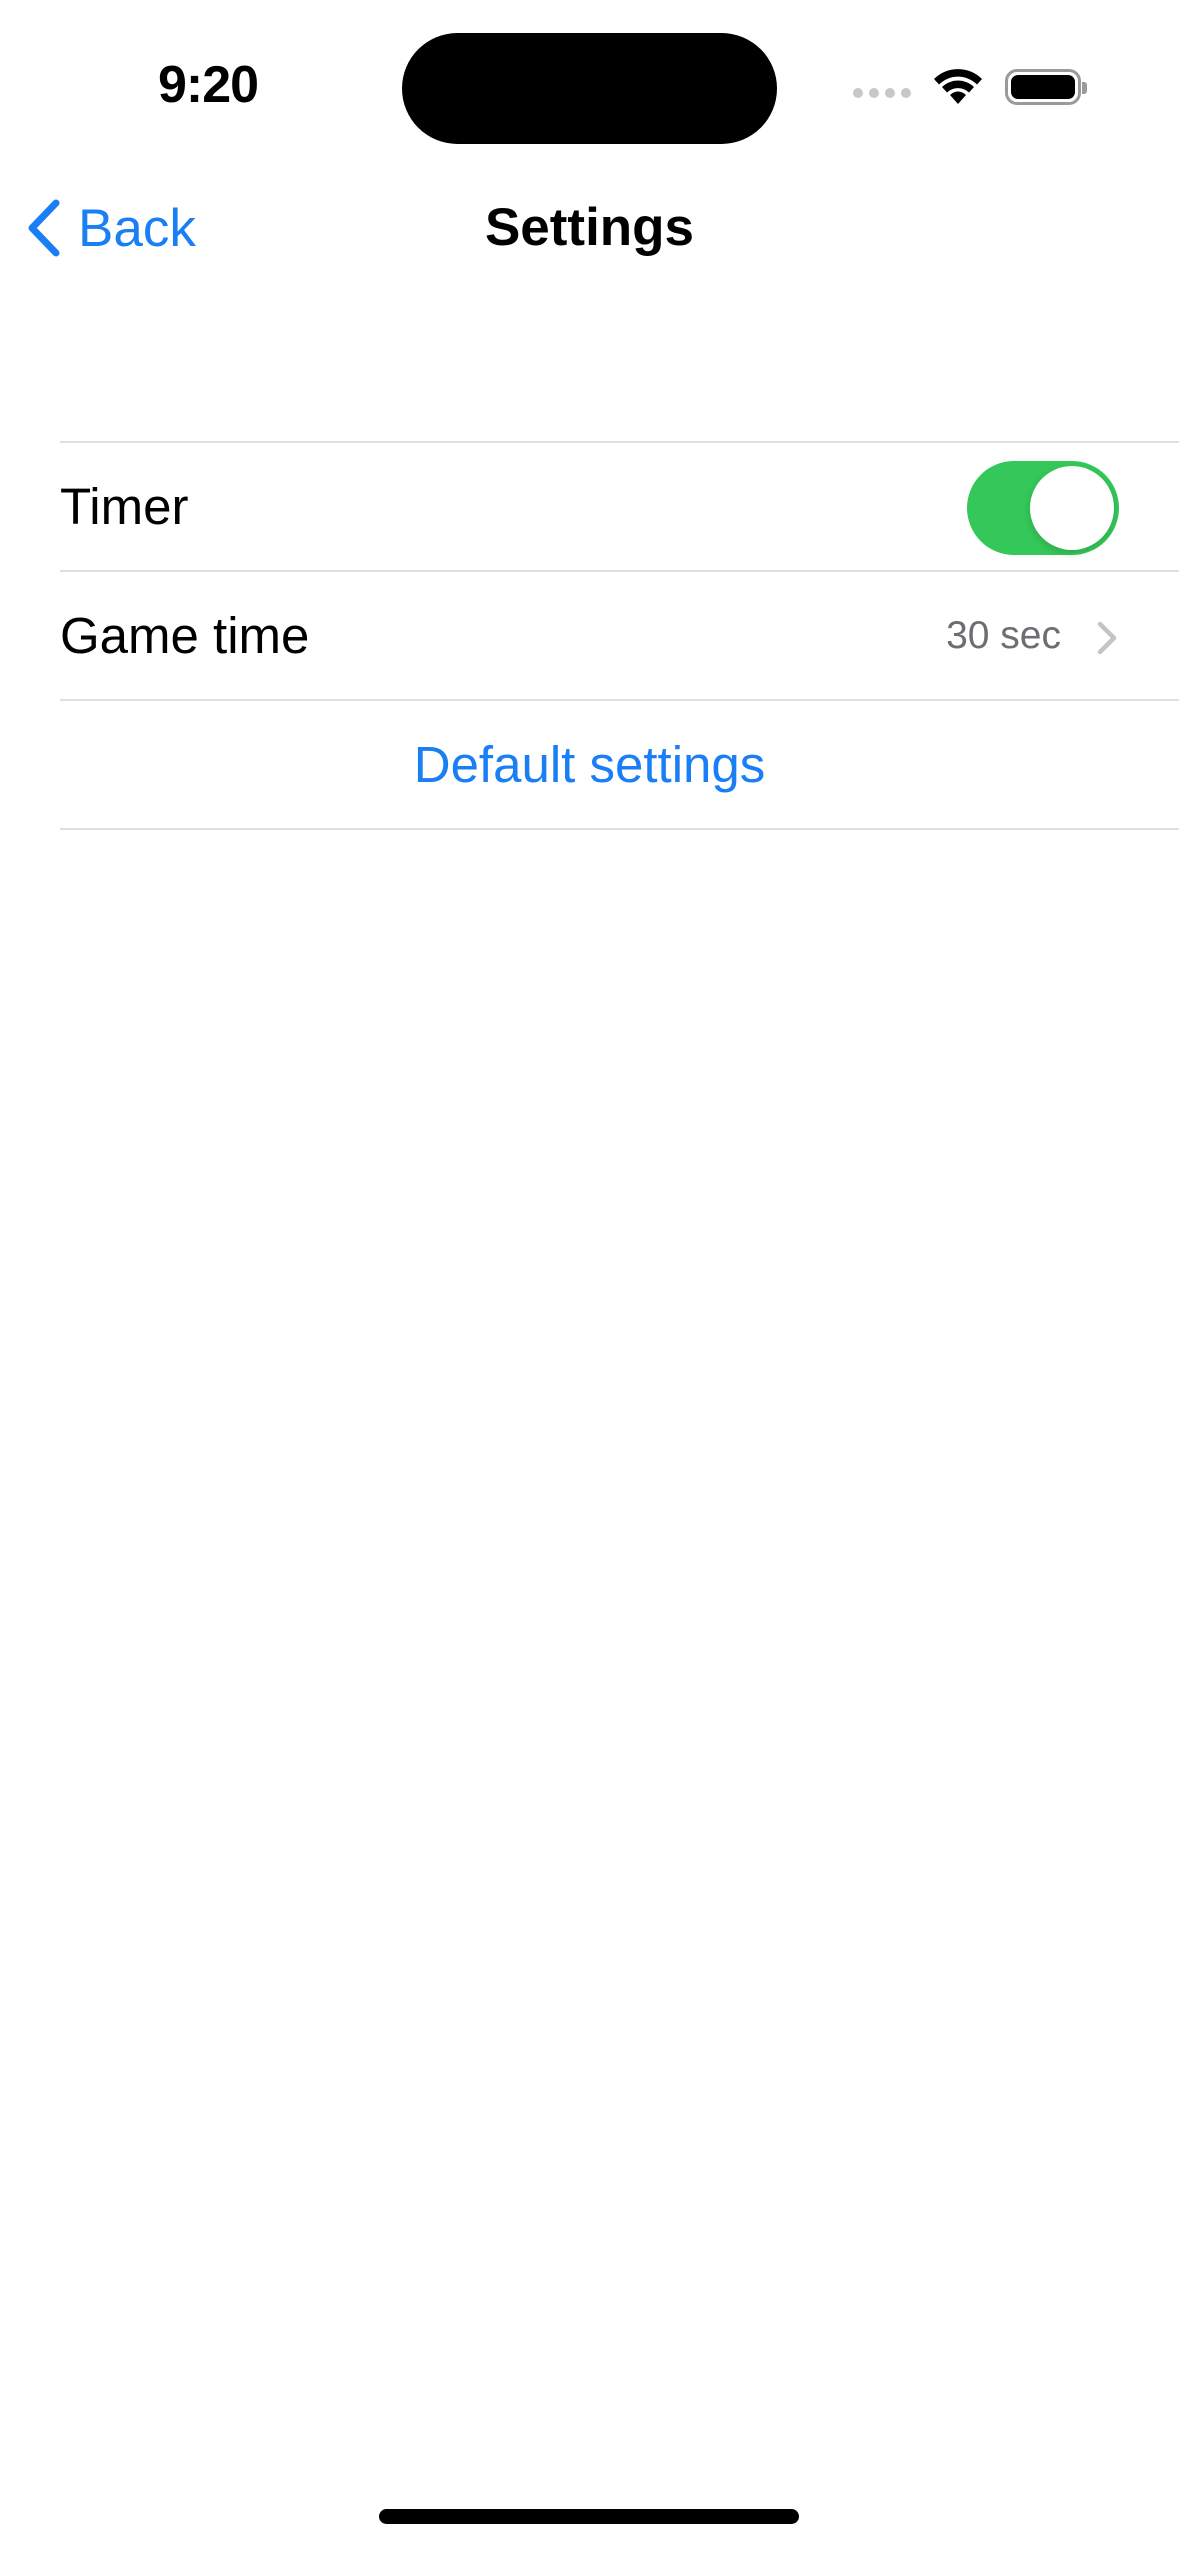 The image size is (1179, 2556). I want to click on cellular-signal-icon, so click(882, 87).